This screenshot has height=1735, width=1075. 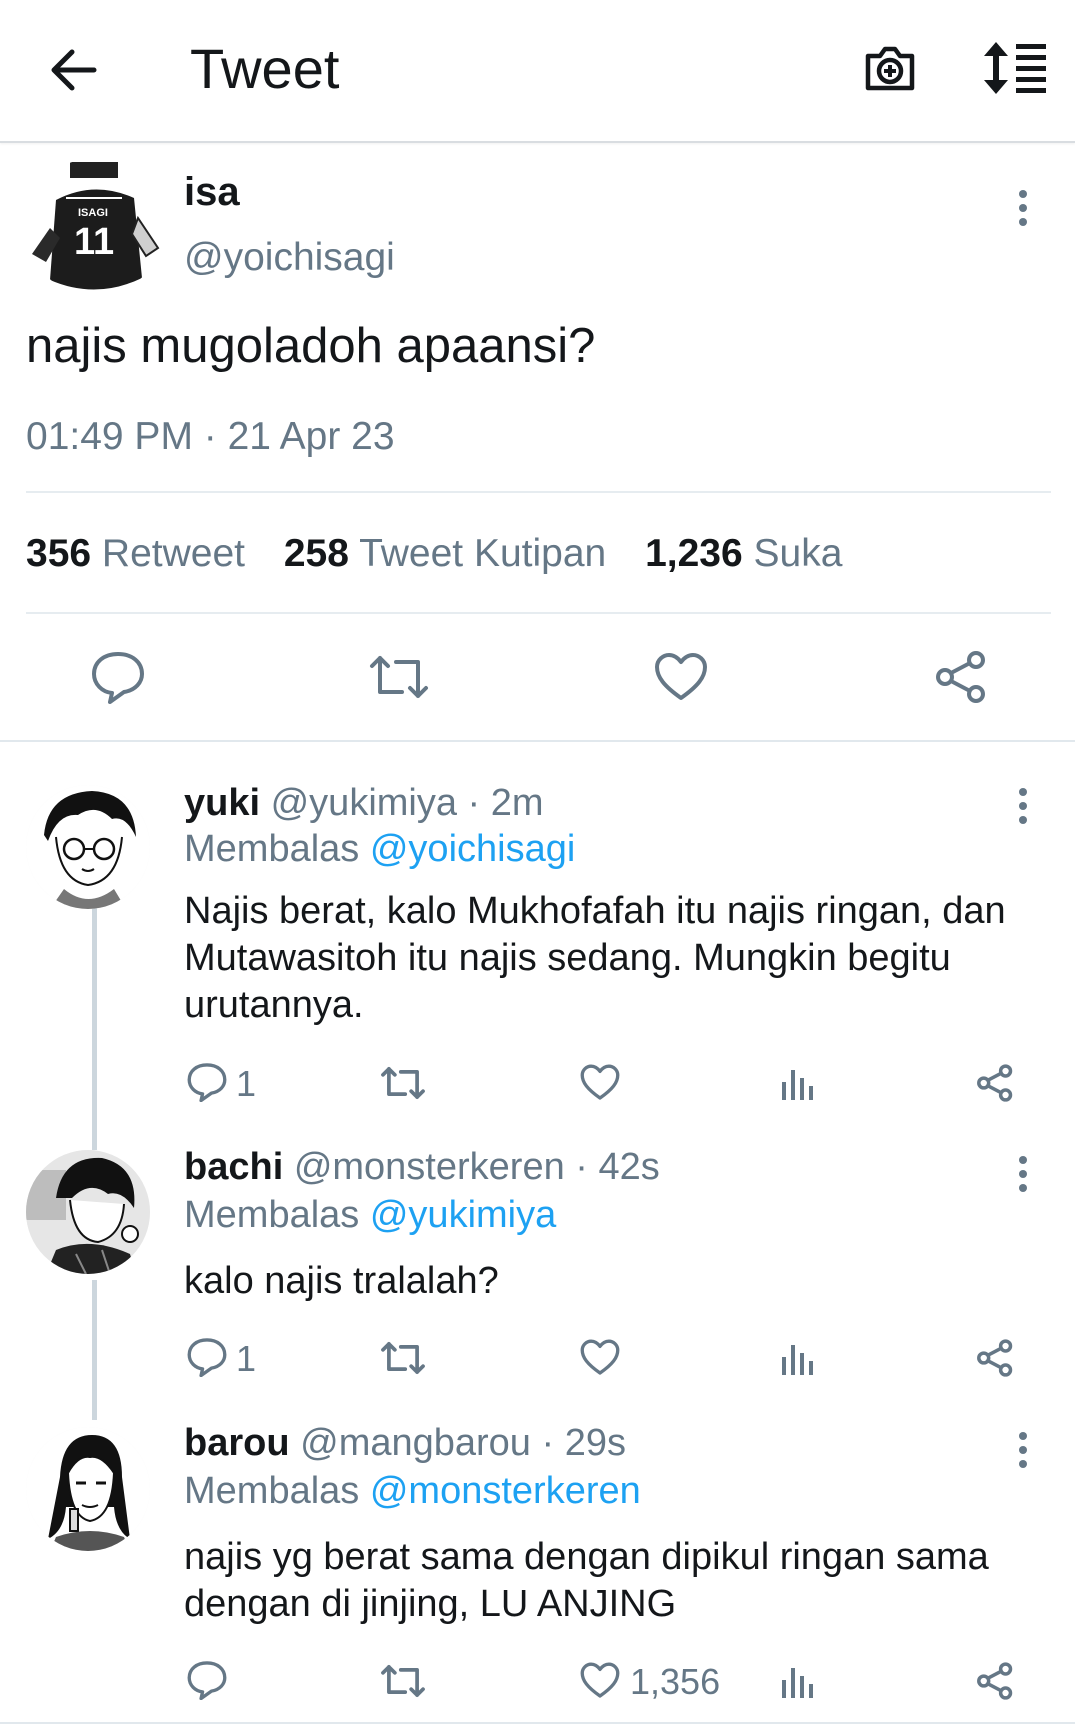 What do you see at coordinates (445, 553) in the screenshot?
I see `quote-stat: 258 Tweet Kutipan` at bounding box center [445, 553].